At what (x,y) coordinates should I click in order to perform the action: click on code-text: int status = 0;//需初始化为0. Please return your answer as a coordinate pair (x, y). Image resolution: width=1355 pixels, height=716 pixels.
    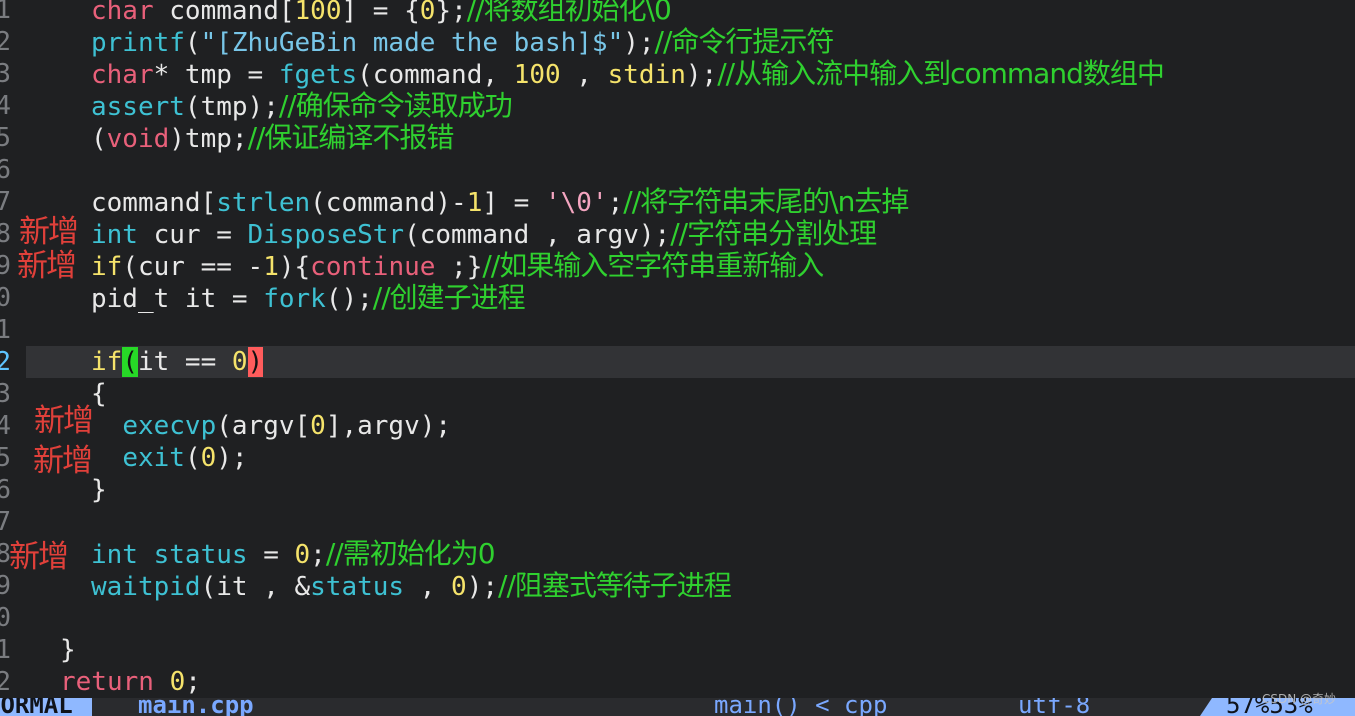
    Looking at the image, I should click on (293, 554).